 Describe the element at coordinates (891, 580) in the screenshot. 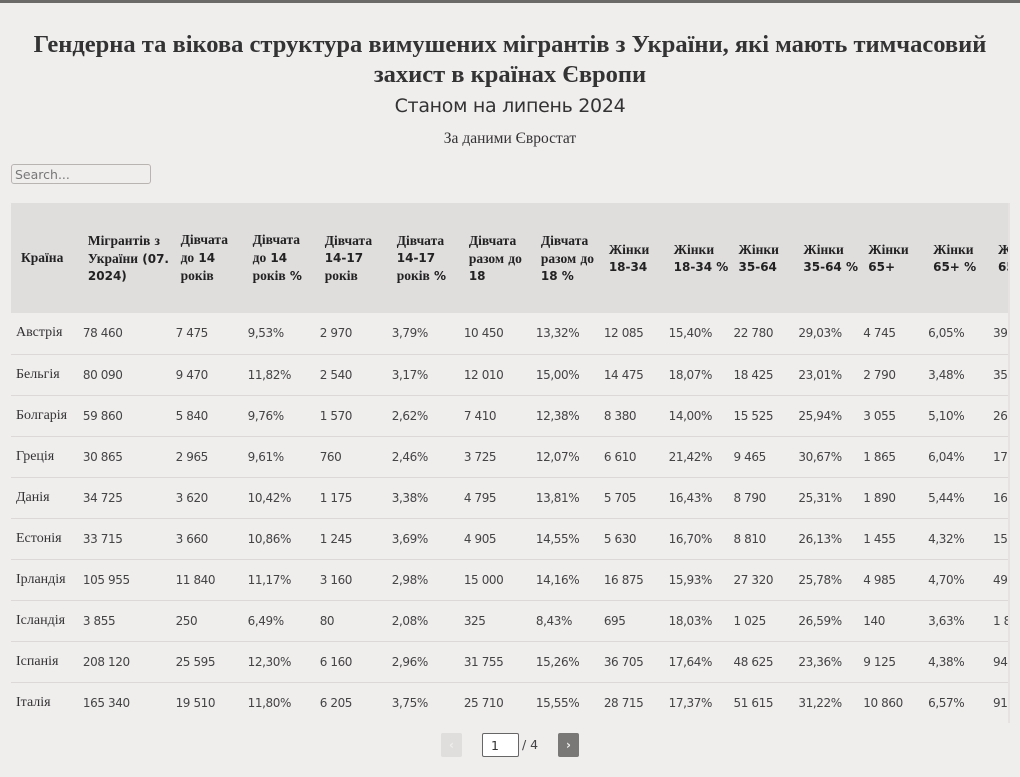

I see `table-cell: 4 985` at that location.